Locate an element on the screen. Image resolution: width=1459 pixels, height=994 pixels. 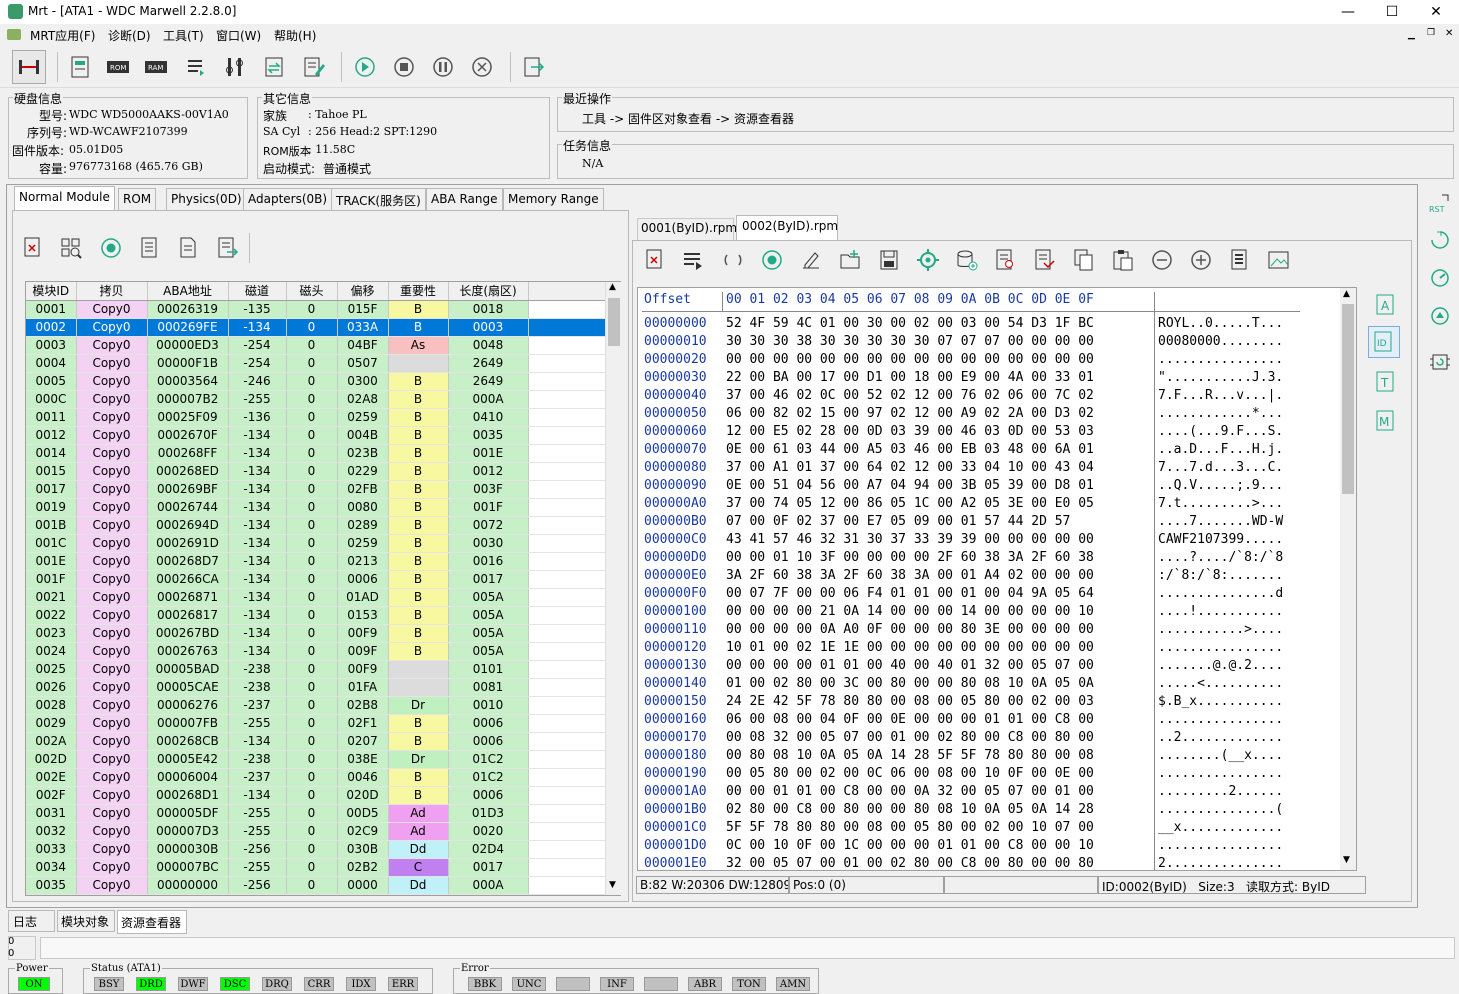
table-row: 0015 Copy0 000268ED -134 0 0229 B 0012 is located at coordinates (316, 471).